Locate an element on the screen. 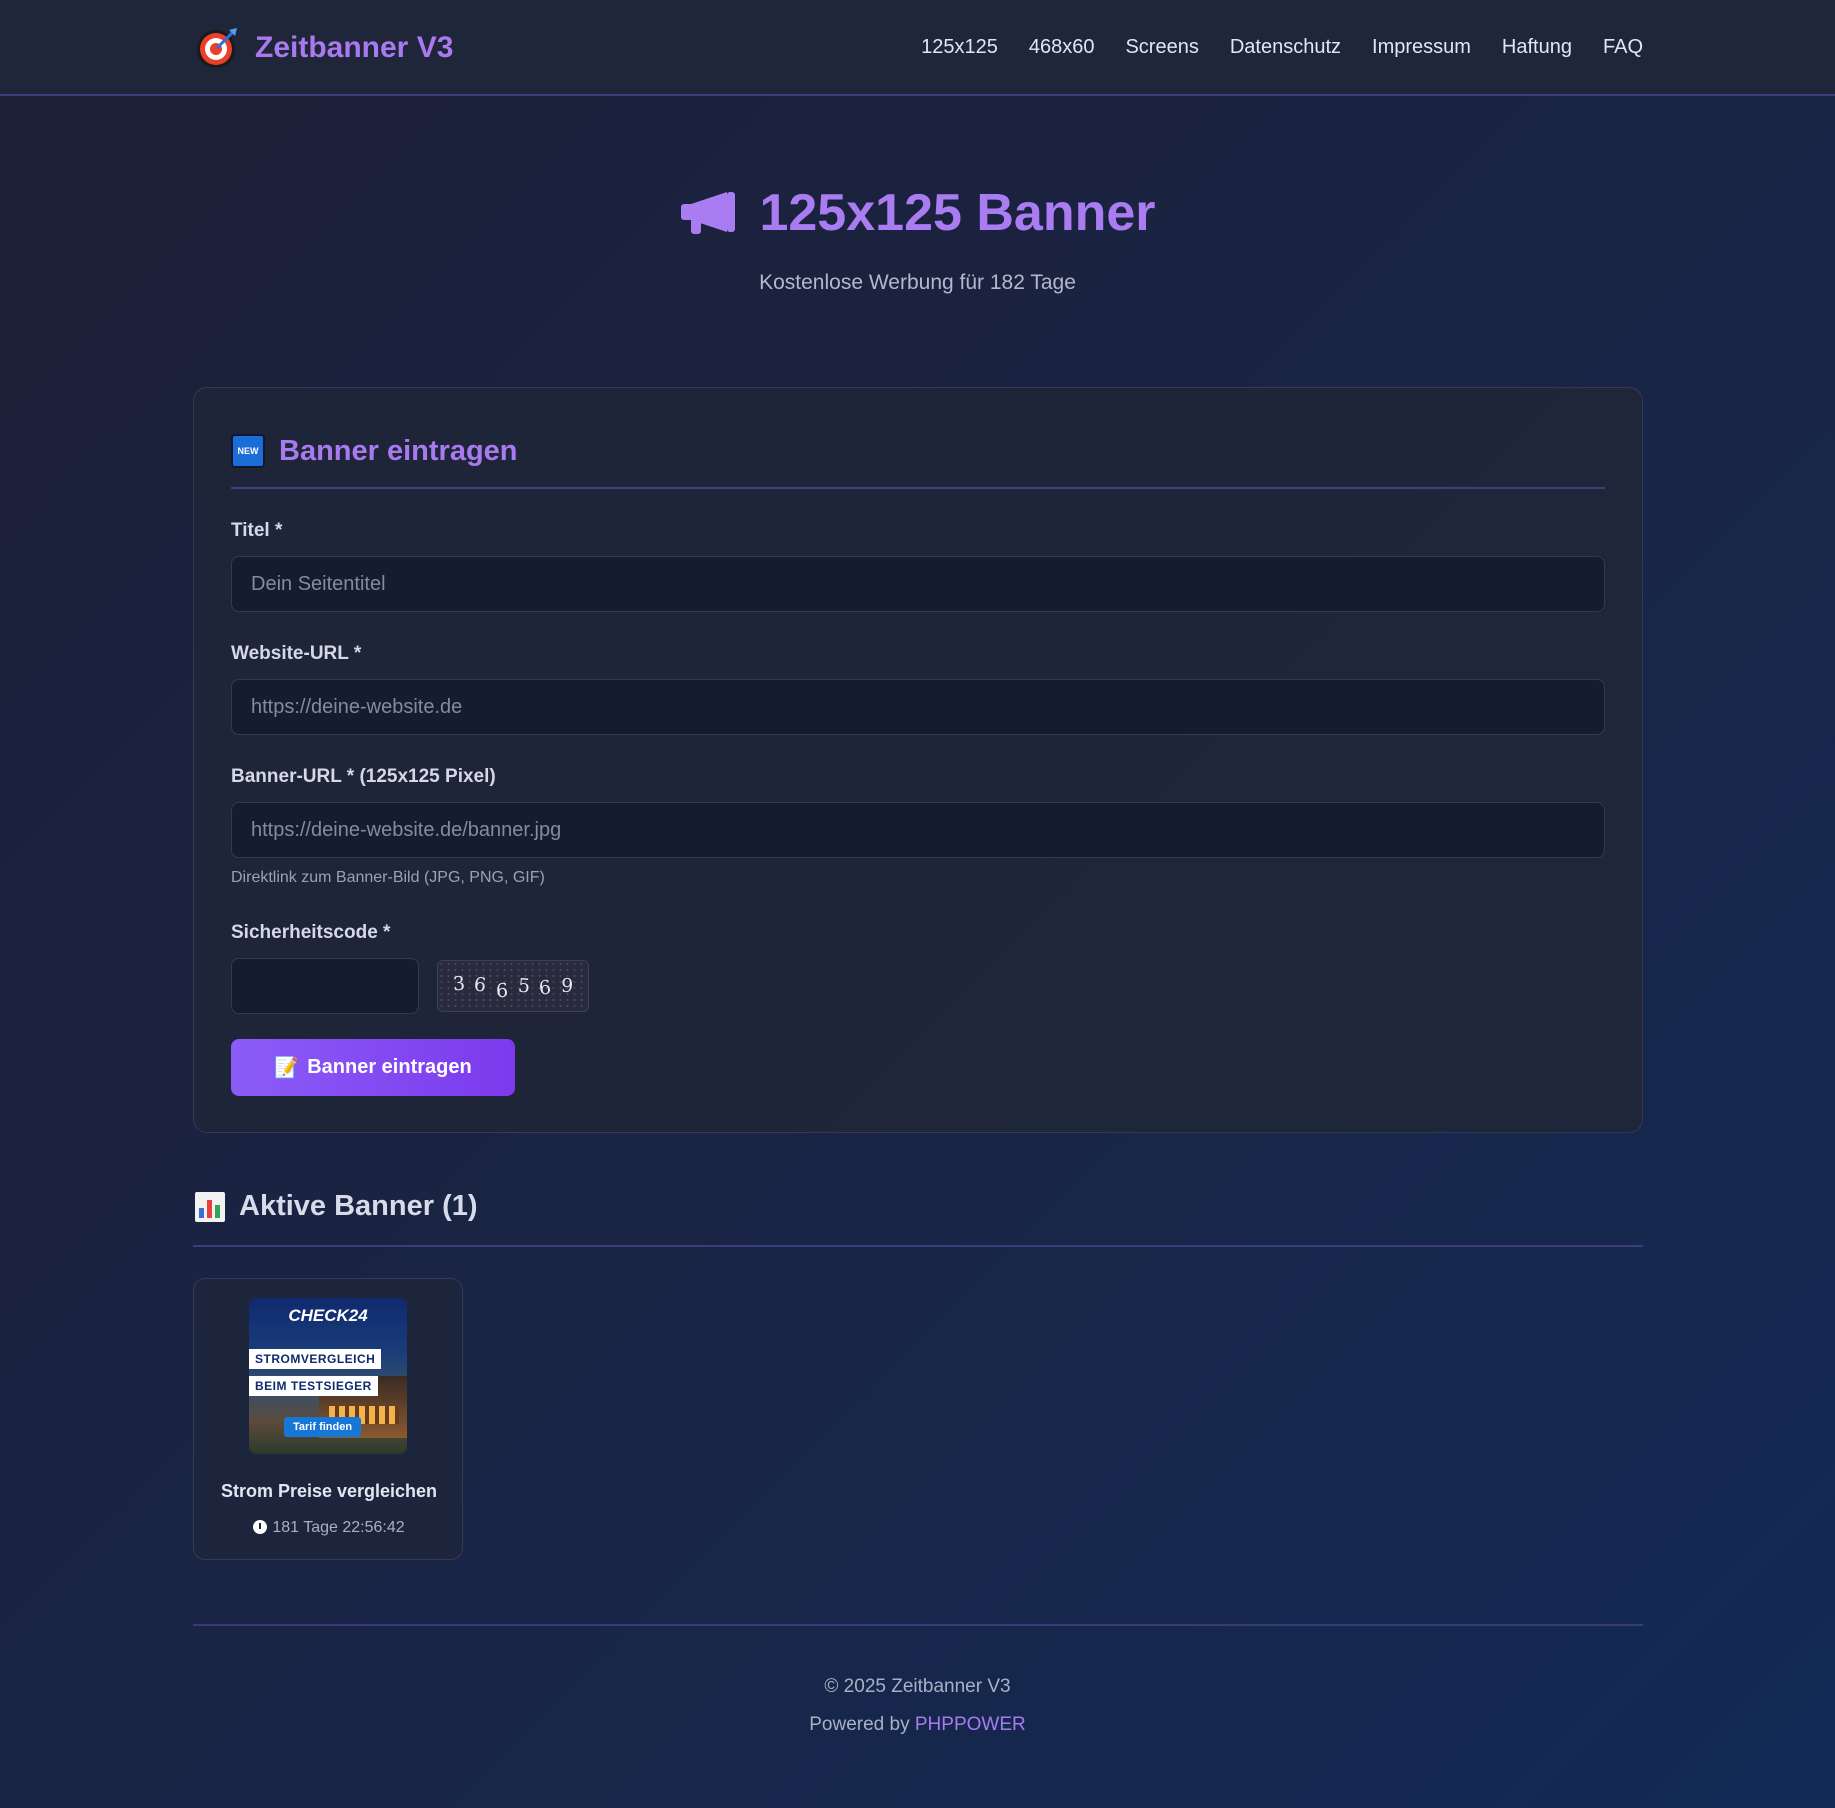 This screenshot has width=1835, height=1808. banner-countdown: 181 Tage 22:56:42 is located at coordinates (329, 1528).